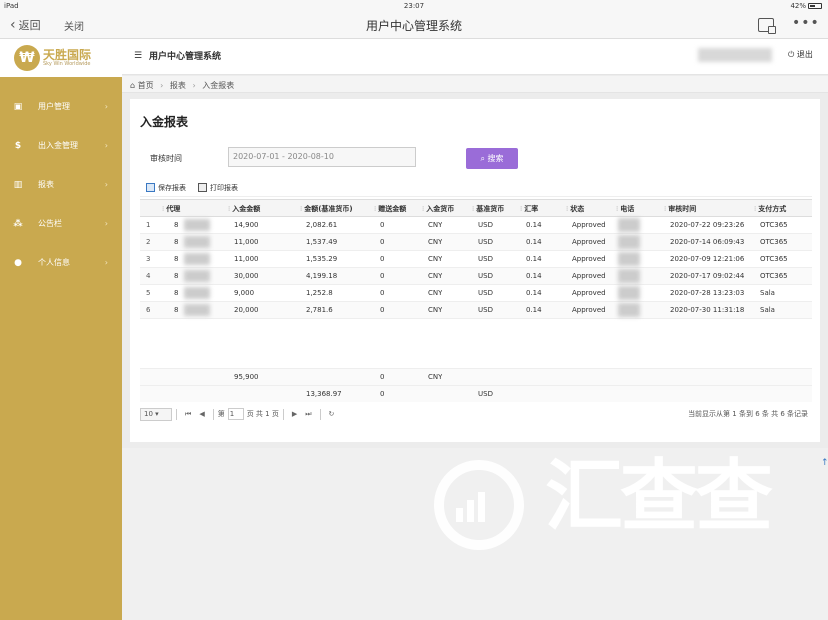  What do you see at coordinates (294, 414) in the screenshot?
I see `next-page-icon: ▶` at bounding box center [294, 414].